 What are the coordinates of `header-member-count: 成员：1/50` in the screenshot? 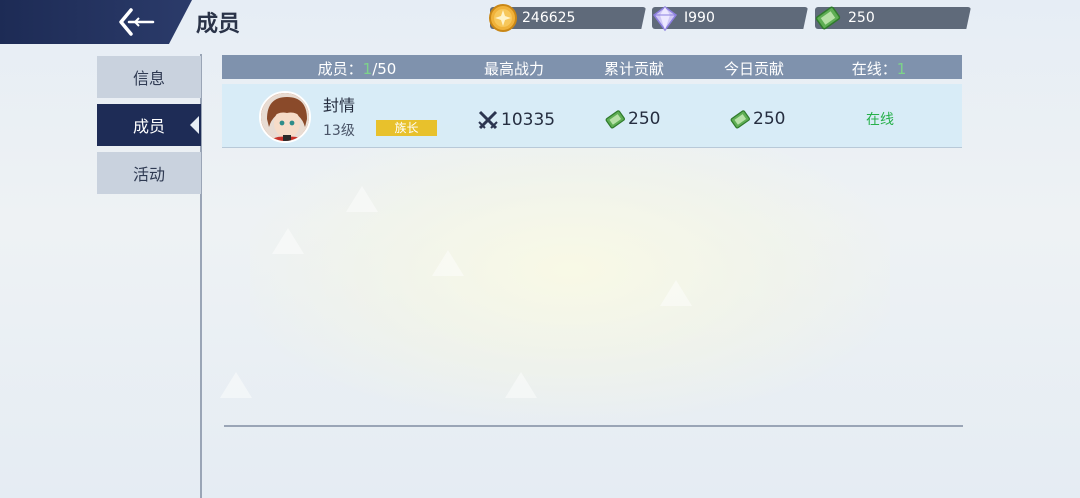 It's located at (357, 68).